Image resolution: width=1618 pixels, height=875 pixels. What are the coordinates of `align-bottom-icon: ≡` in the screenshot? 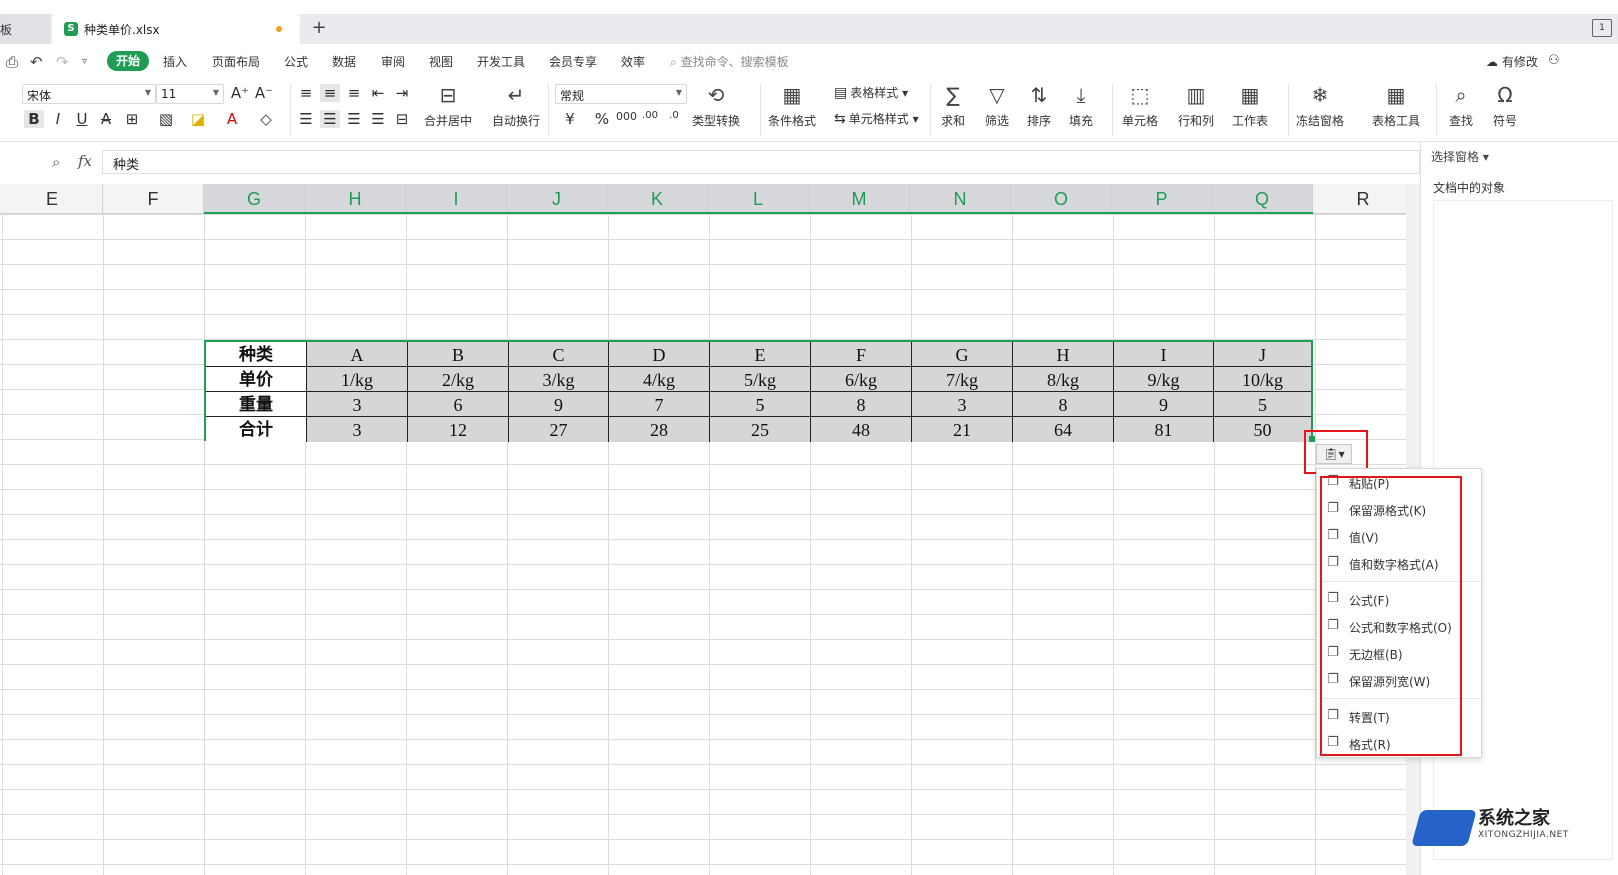 It's located at (354, 93).